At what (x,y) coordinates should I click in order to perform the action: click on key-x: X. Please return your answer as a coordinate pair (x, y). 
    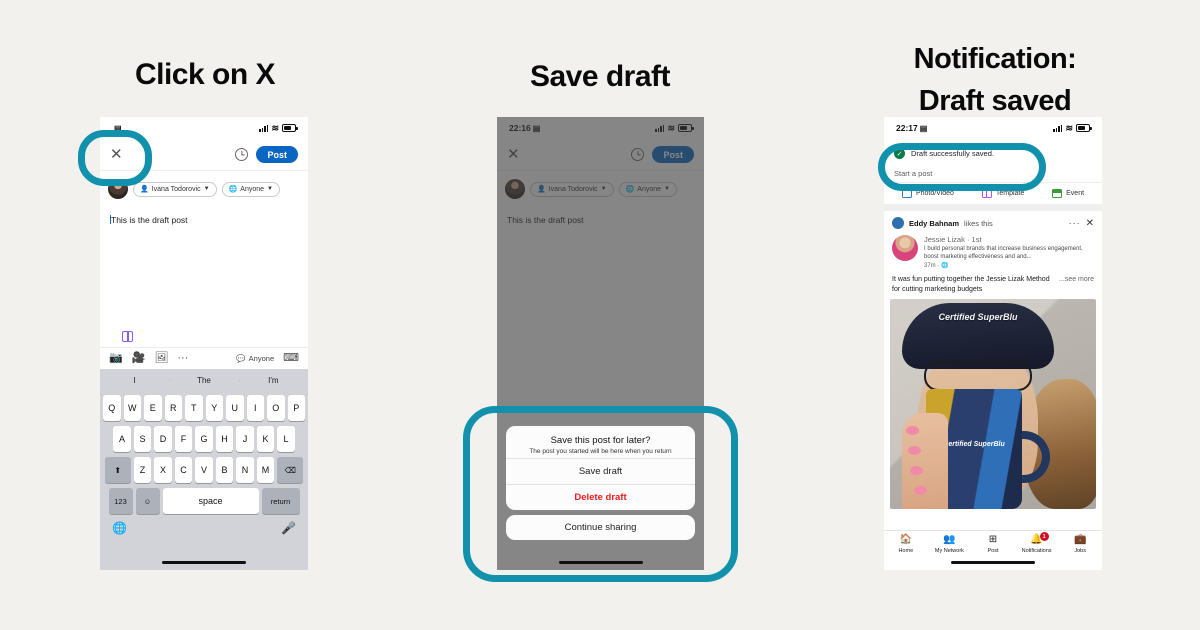
    Looking at the image, I should click on (163, 470).